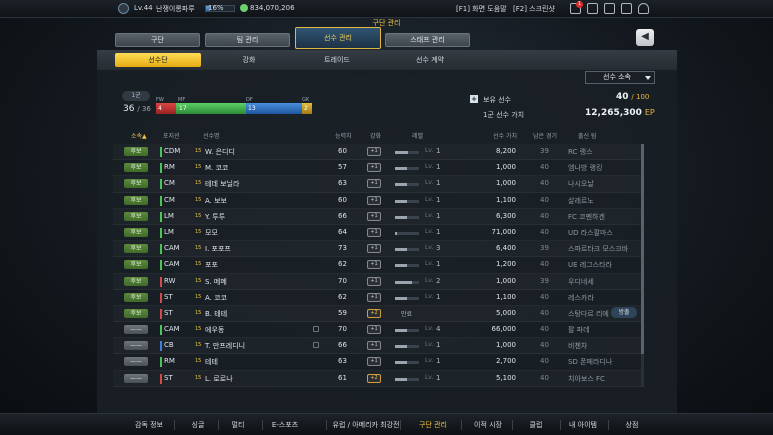 The image size is (773, 435). I want to click on player-row: —— CAM 15 에우동 70 +1 Lv. 4 66,000 40 팔 파데, so click(378, 330).